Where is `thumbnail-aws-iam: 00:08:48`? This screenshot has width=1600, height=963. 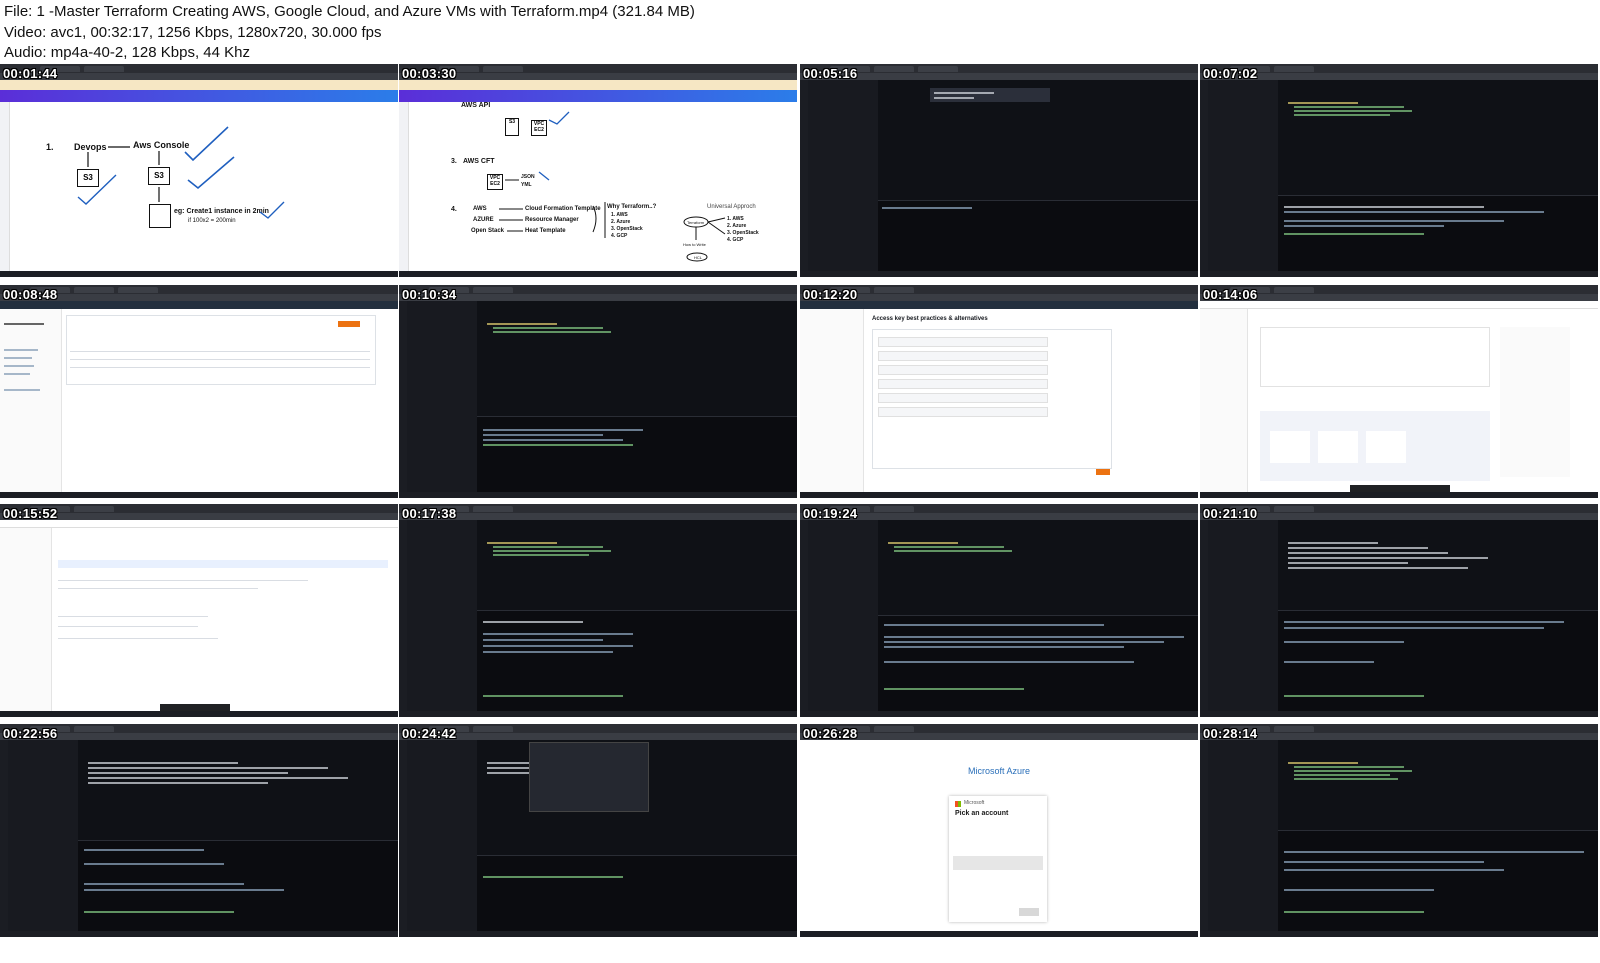 thumbnail-aws-iam: 00:08:48 is located at coordinates (199, 391).